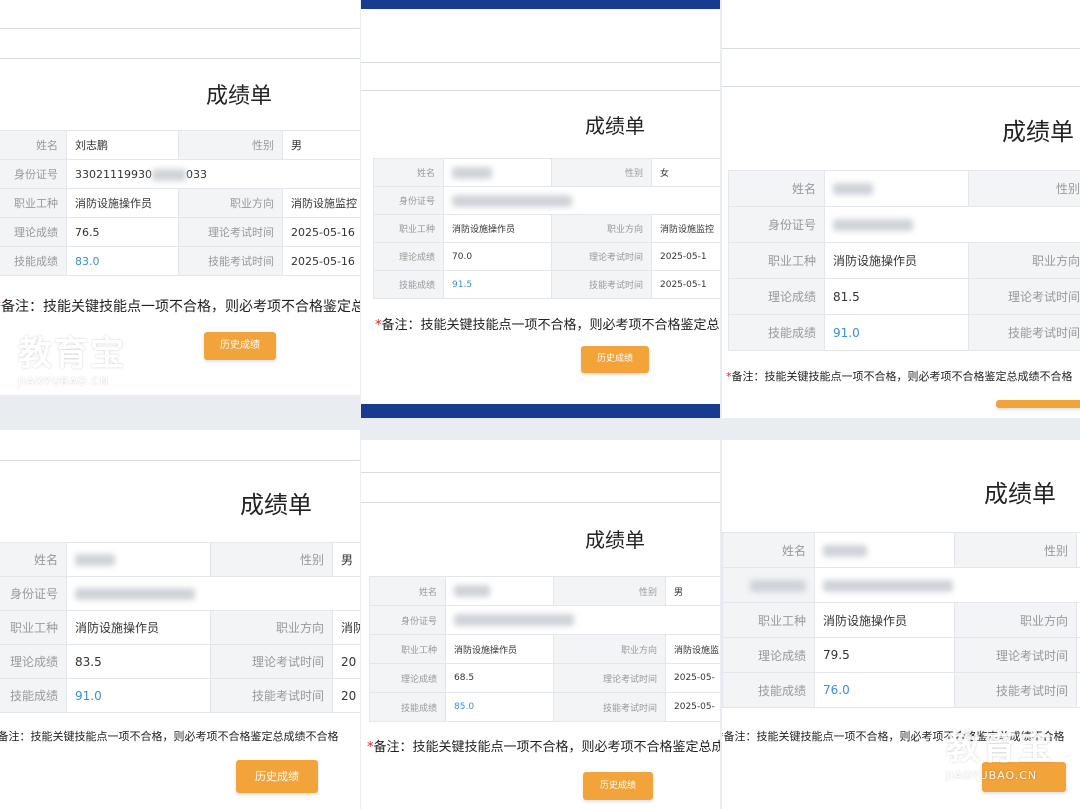 The image size is (1080, 809). Describe the element at coordinates (685, 284) in the screenshot. I see `value-skill-time: 2025-05-1` at that location.